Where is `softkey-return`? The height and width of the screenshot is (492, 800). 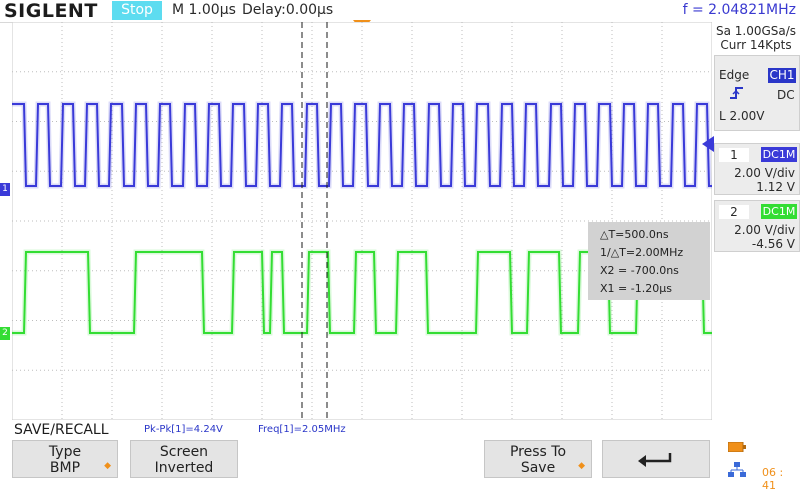
softkey-return is located at coordinates (656, 459).